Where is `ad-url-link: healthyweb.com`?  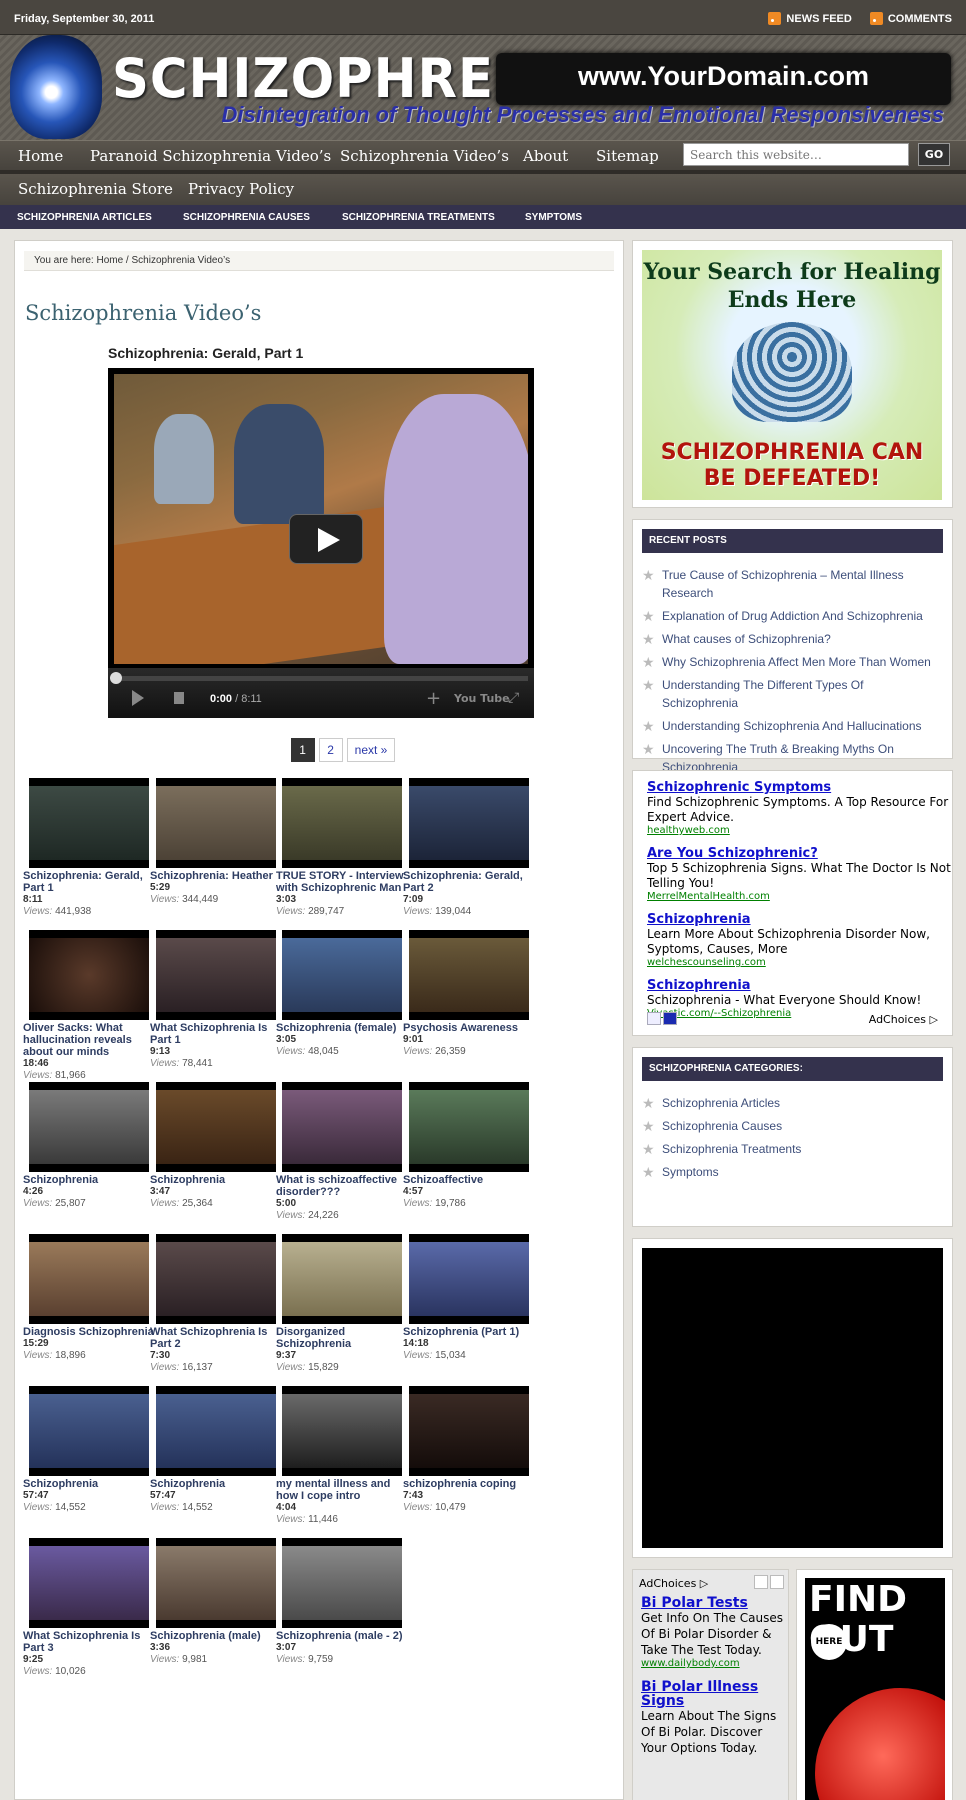 ad-url-link: healthyweb.com is located at coordinates (799, 831).